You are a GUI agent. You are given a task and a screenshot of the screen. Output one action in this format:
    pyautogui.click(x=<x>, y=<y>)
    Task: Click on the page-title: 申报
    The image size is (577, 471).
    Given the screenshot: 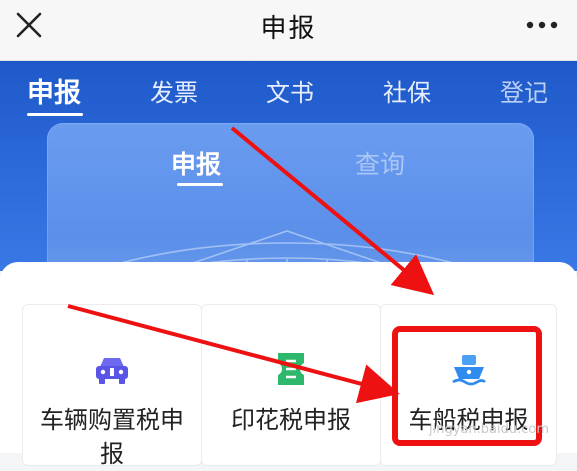 What is the action you would take?
    pyautogui.click(x=288, y=29)
    